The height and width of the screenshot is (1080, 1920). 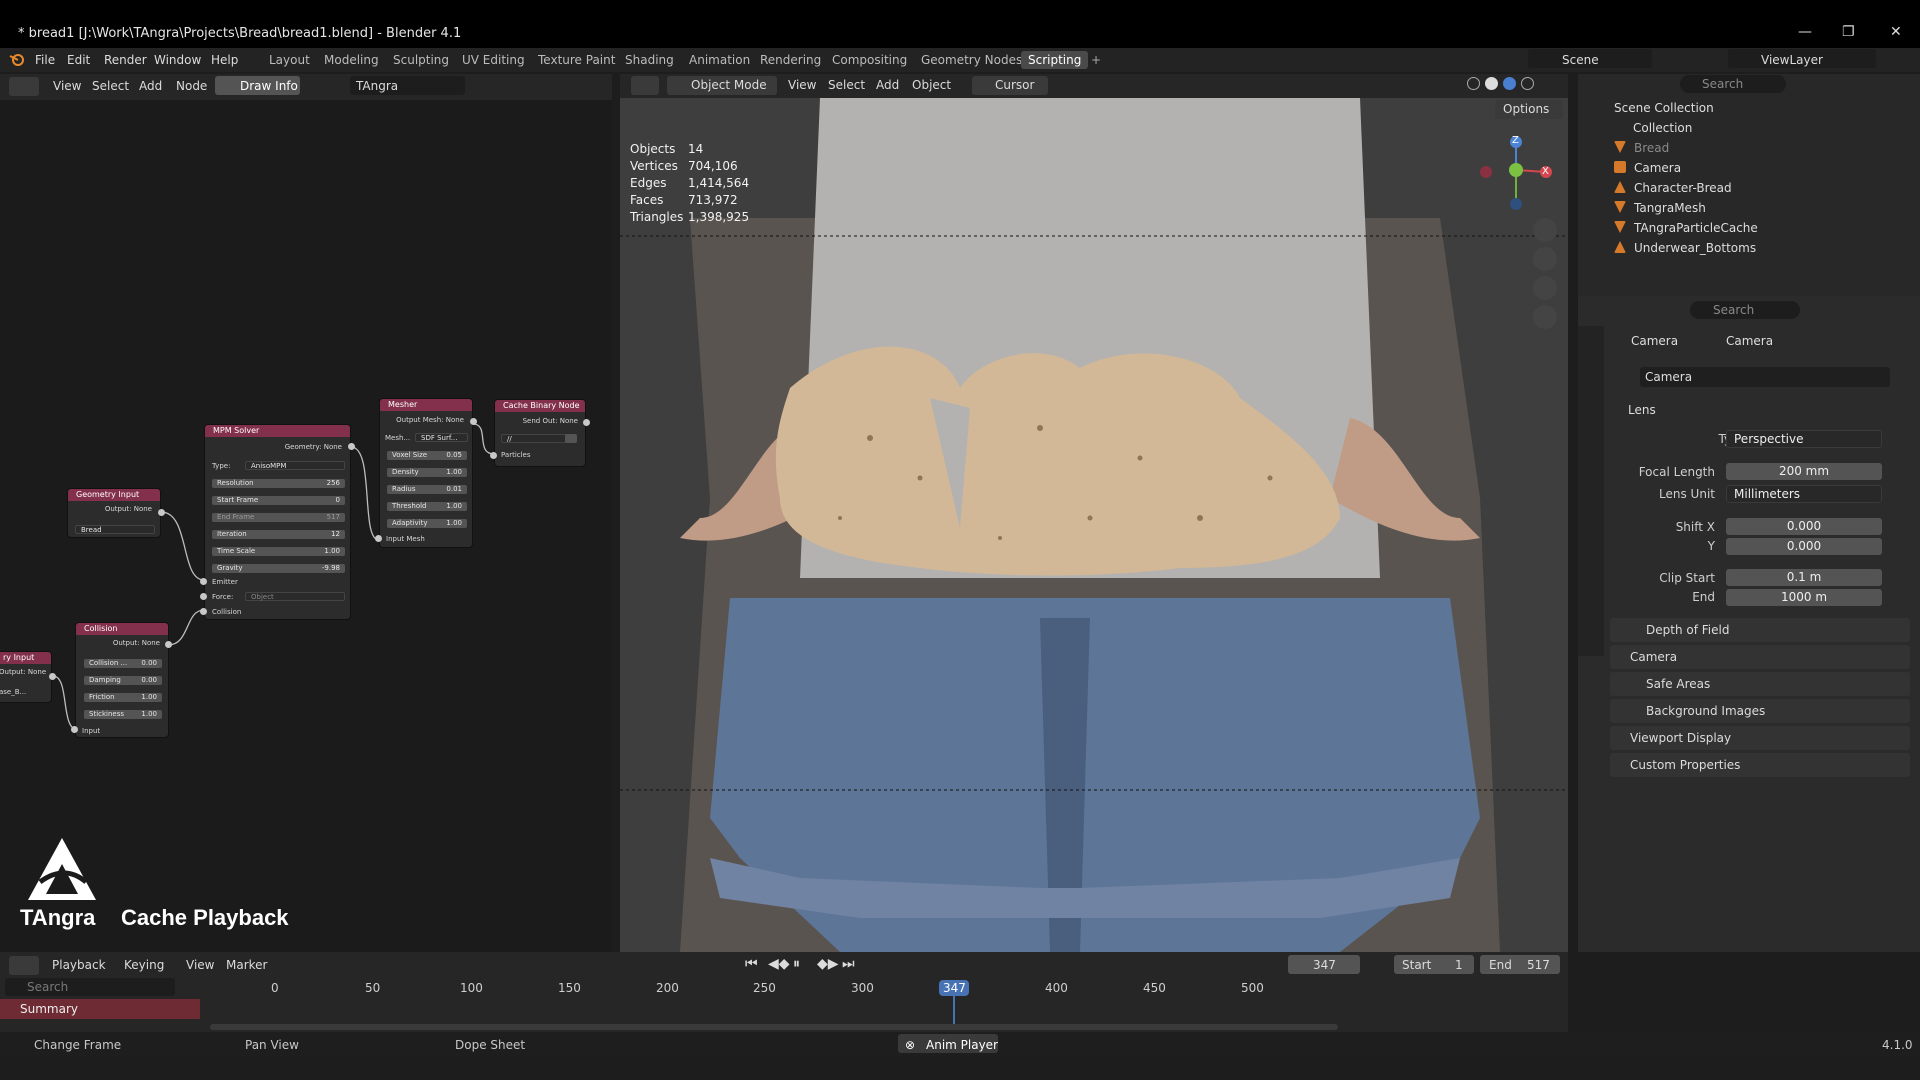 I want to click on marker-menu: Marker, so click(x=246, y=965).